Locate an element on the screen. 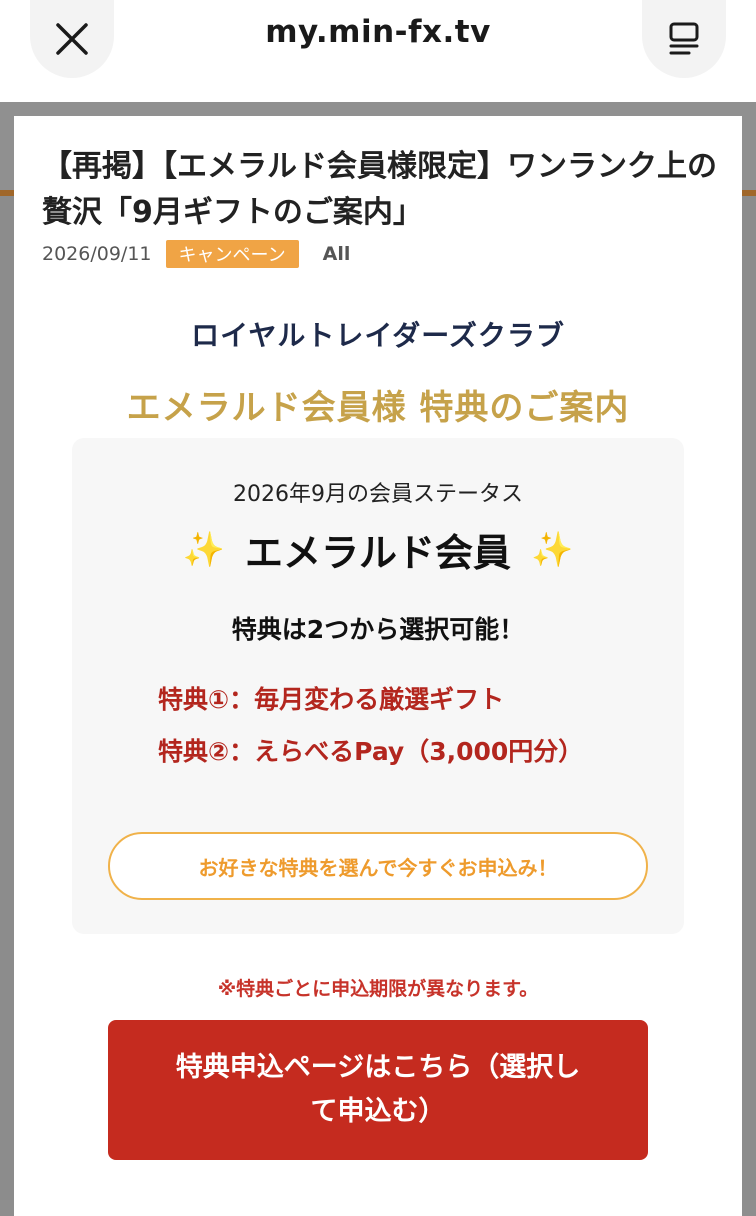  status-value-row: ✨ エメラルド会員 ✨ is located at coordinates (378, 549).